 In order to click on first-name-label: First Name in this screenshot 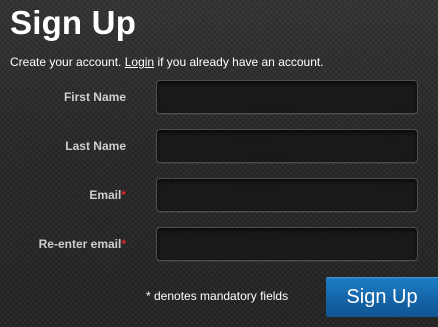, I will do `click(95, 97)`.